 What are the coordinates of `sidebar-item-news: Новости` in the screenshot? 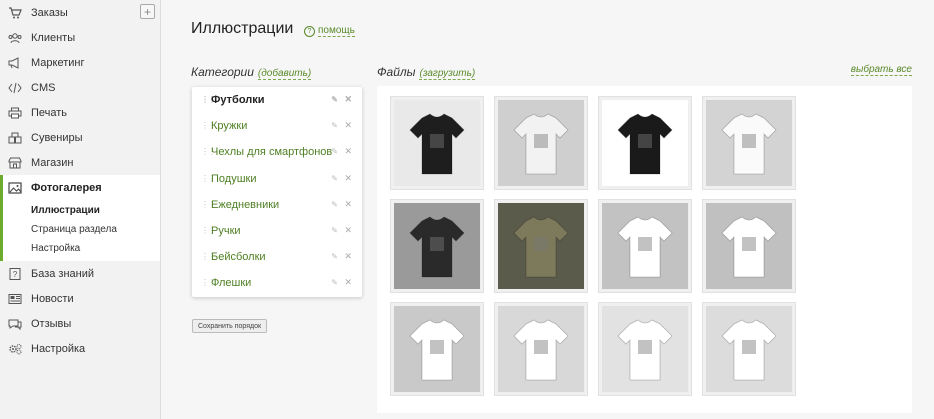 It's located at (80, 298).